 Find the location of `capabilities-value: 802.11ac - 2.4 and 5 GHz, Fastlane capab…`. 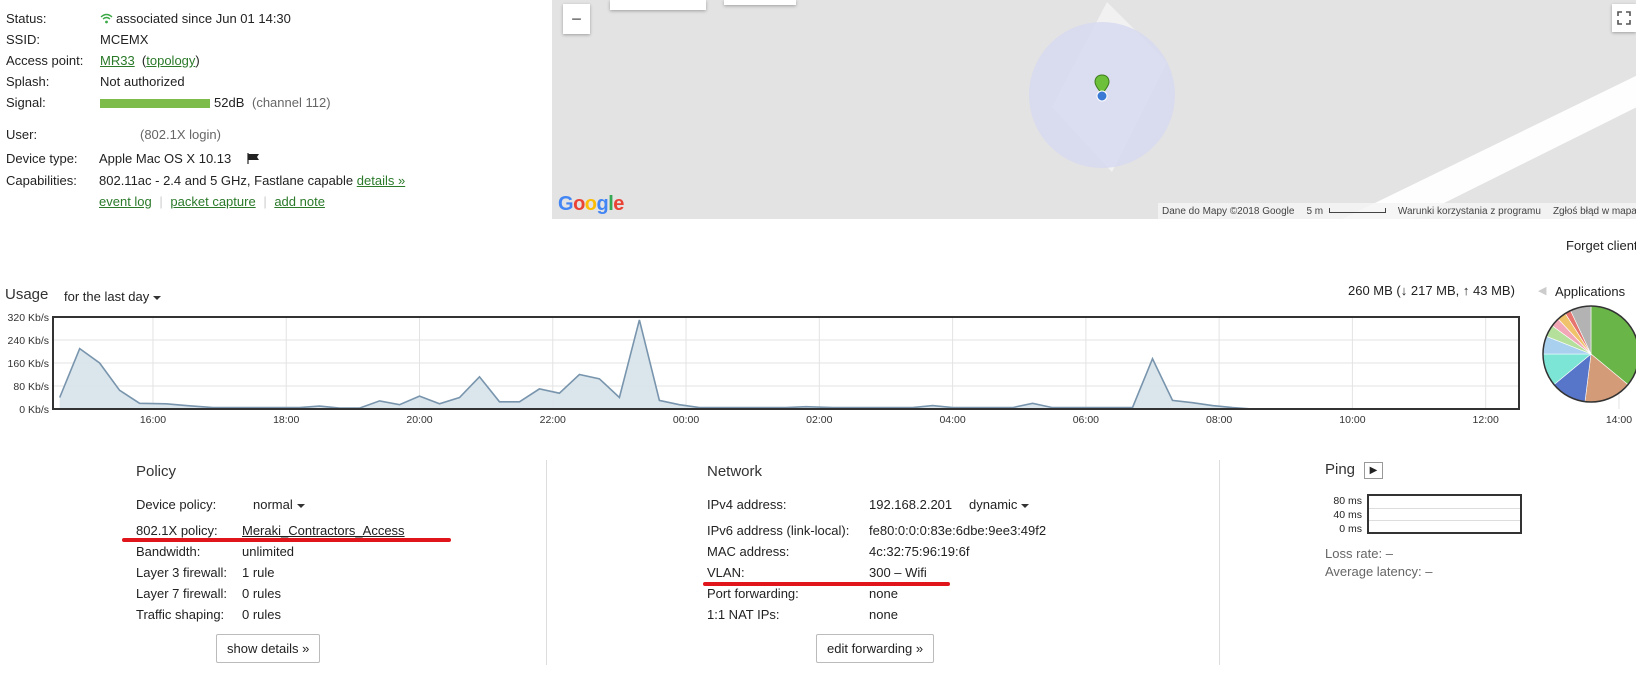

capabilities-value: 802.11ac - 2.4 and 5 GHz, Fastlane capab… is located at coordinates (252, 180).